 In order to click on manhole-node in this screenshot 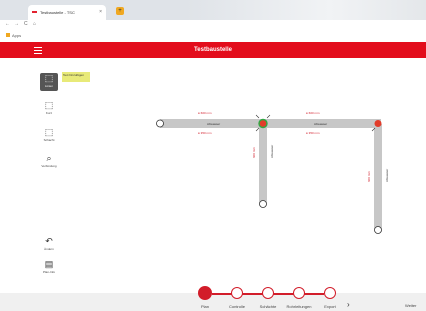, I will do `click(378, 123)`.